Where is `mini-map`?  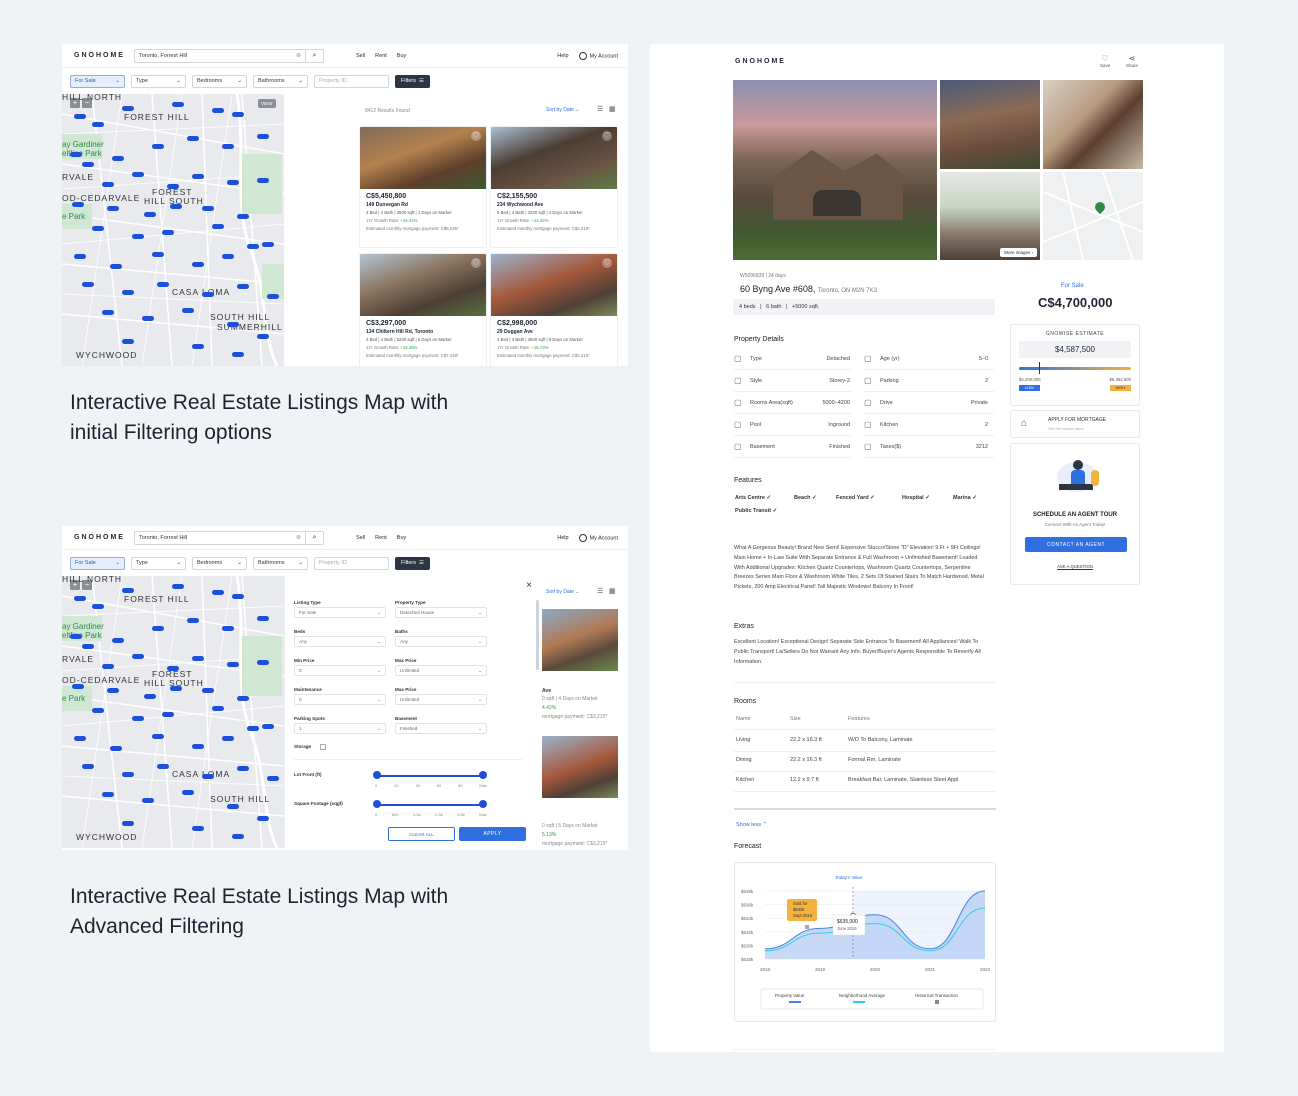 mini-map is located at coordinates (1093, 216).